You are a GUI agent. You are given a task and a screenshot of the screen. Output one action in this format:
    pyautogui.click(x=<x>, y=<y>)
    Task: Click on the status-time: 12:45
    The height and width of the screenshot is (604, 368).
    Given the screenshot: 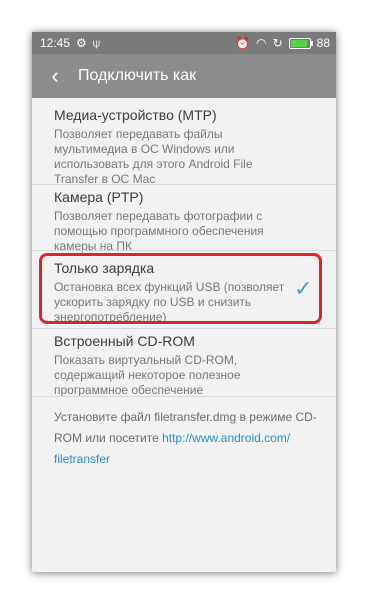 What is the action you would take?
    pyautogui.click(x=55, y=43)
    